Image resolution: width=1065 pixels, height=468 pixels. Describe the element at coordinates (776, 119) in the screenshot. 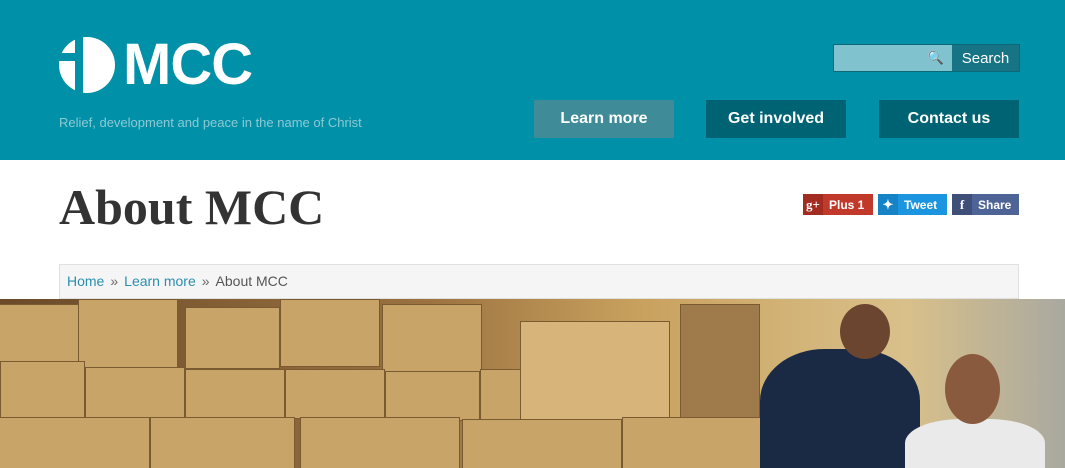

I see `nav-get-involved: Get involved` at that location.